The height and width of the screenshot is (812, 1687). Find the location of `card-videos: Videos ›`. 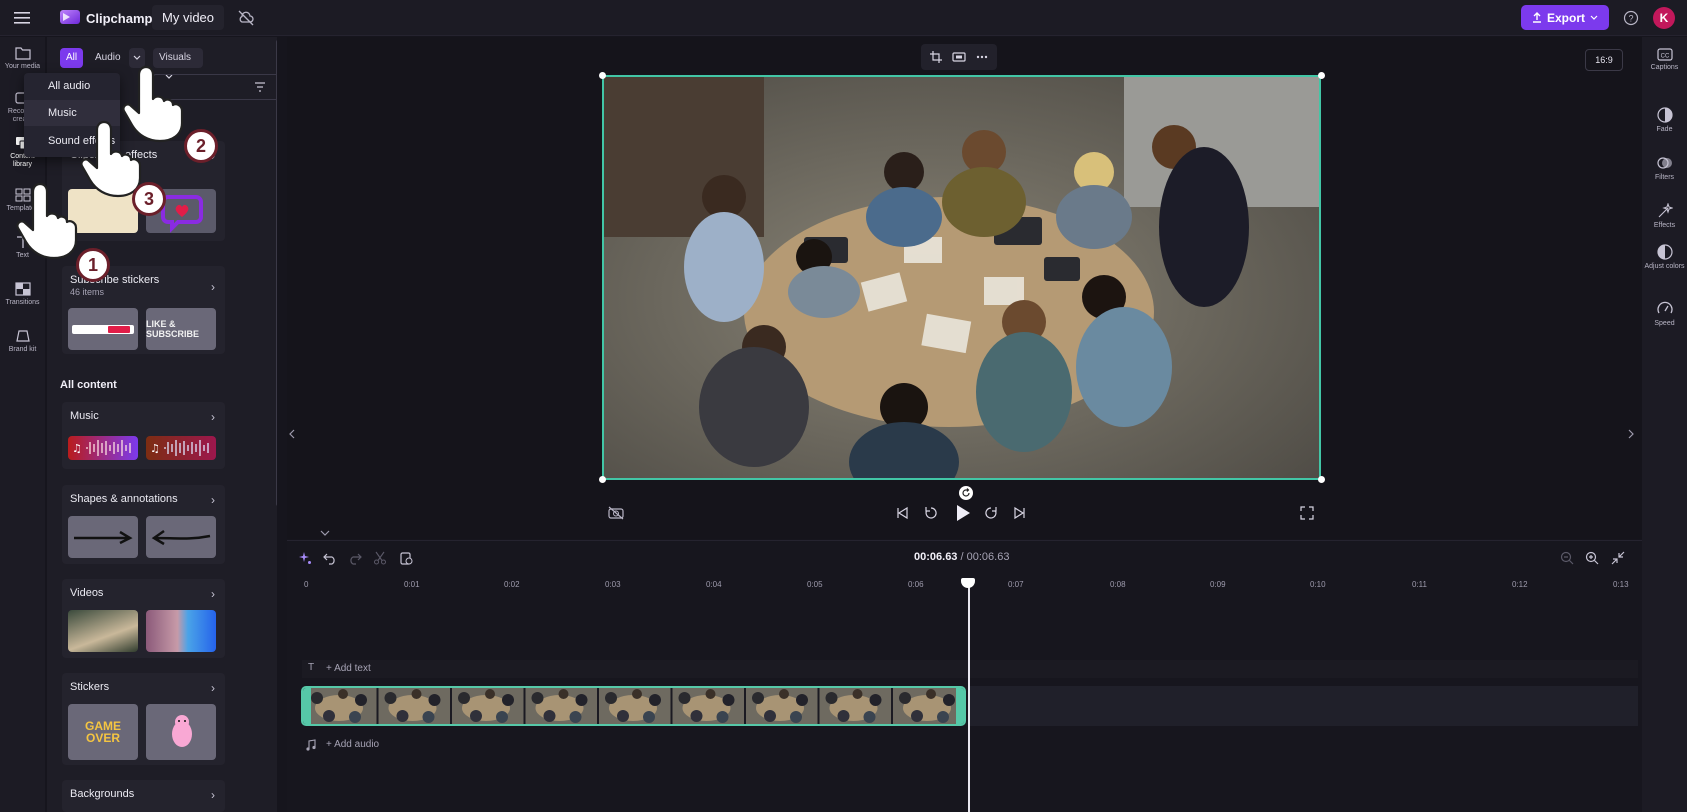

card-videos: Videos › is located at coordinates (143, 618).